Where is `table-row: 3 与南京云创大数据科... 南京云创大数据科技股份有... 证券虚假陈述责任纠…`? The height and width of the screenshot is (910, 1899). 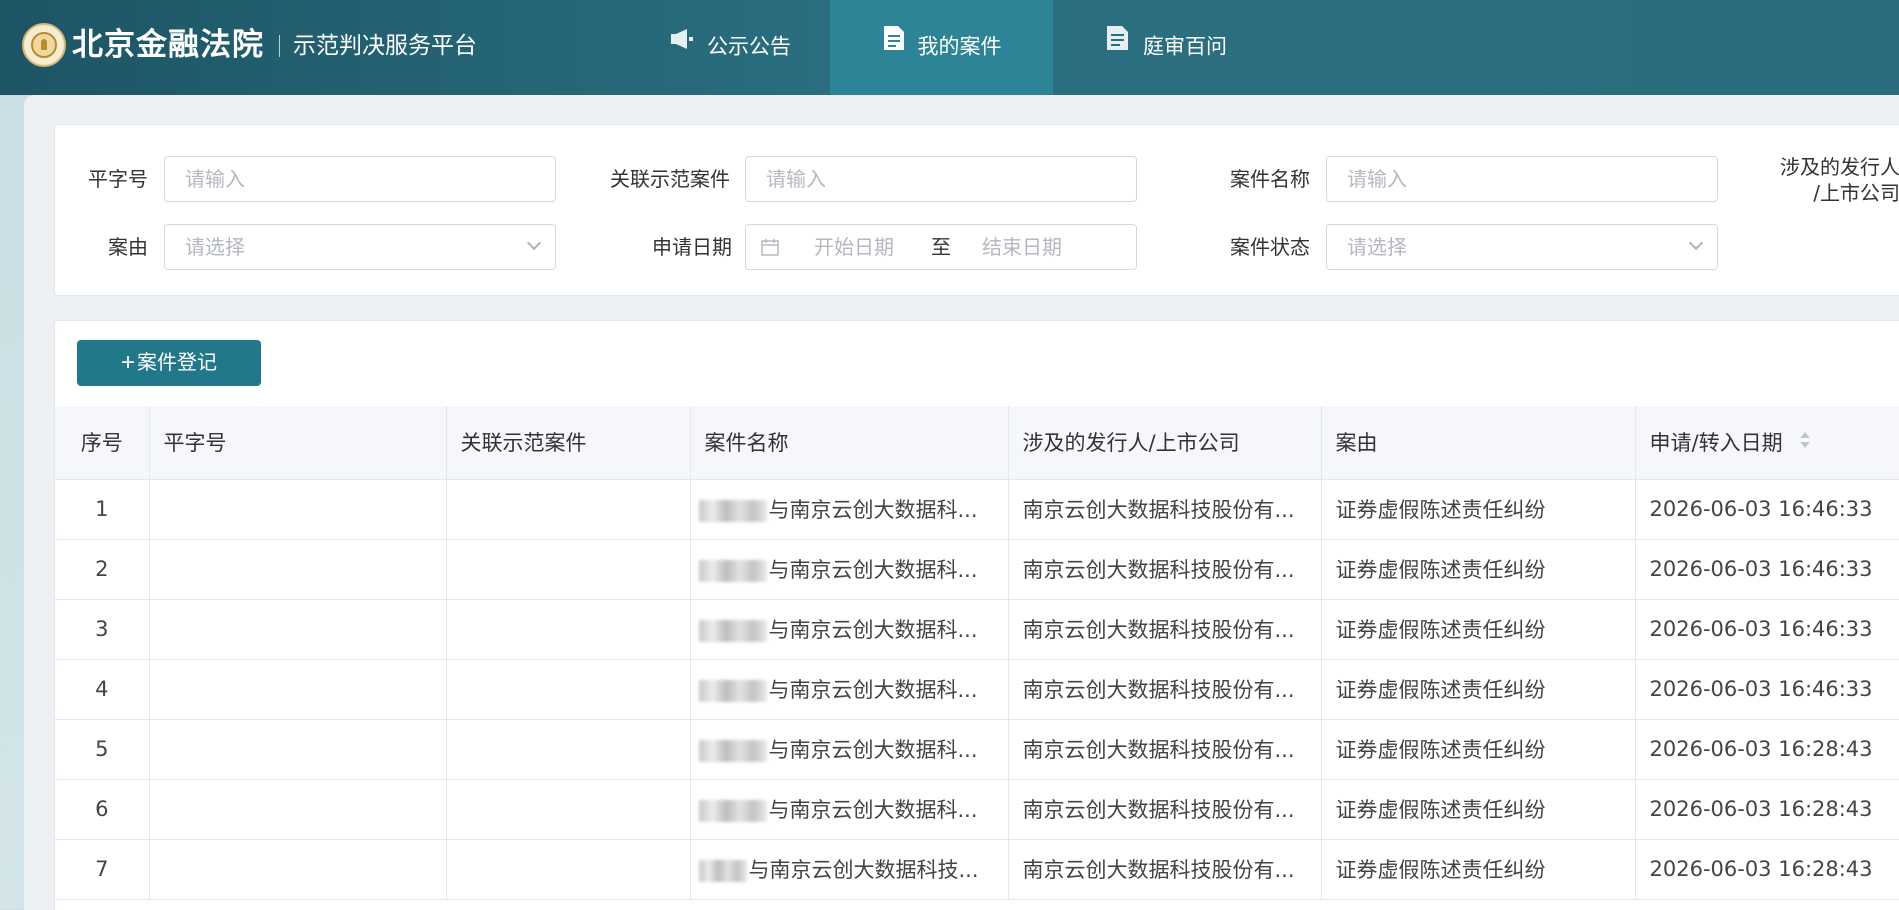
table-row: 3 与南京云创大数据科... 南京云创大数据科技股份有... 证券虚假陈述责任纠… is located at coordinates (977, 629).